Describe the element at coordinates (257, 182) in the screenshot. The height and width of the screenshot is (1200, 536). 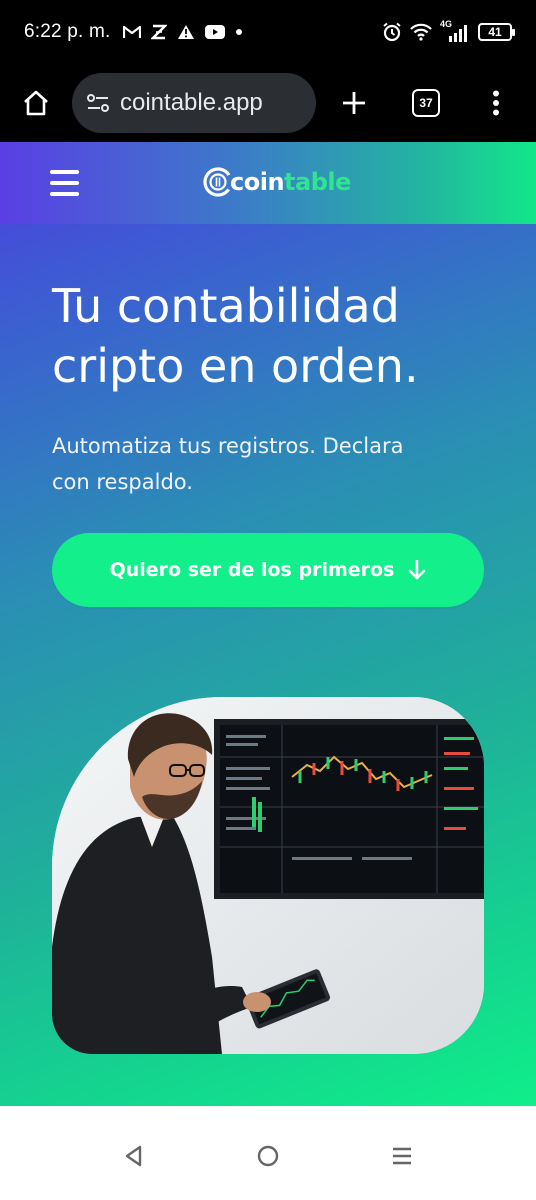
I see `logo-text-main: coin` at that location.